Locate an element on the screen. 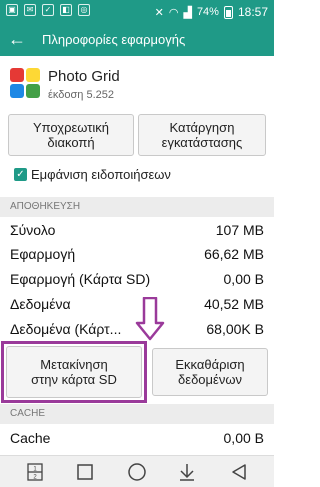 The width and height of the screenshot is (320, 487). force-stop-button: Υποχρεωτική διακοπή is located at coordinates (71, 135).